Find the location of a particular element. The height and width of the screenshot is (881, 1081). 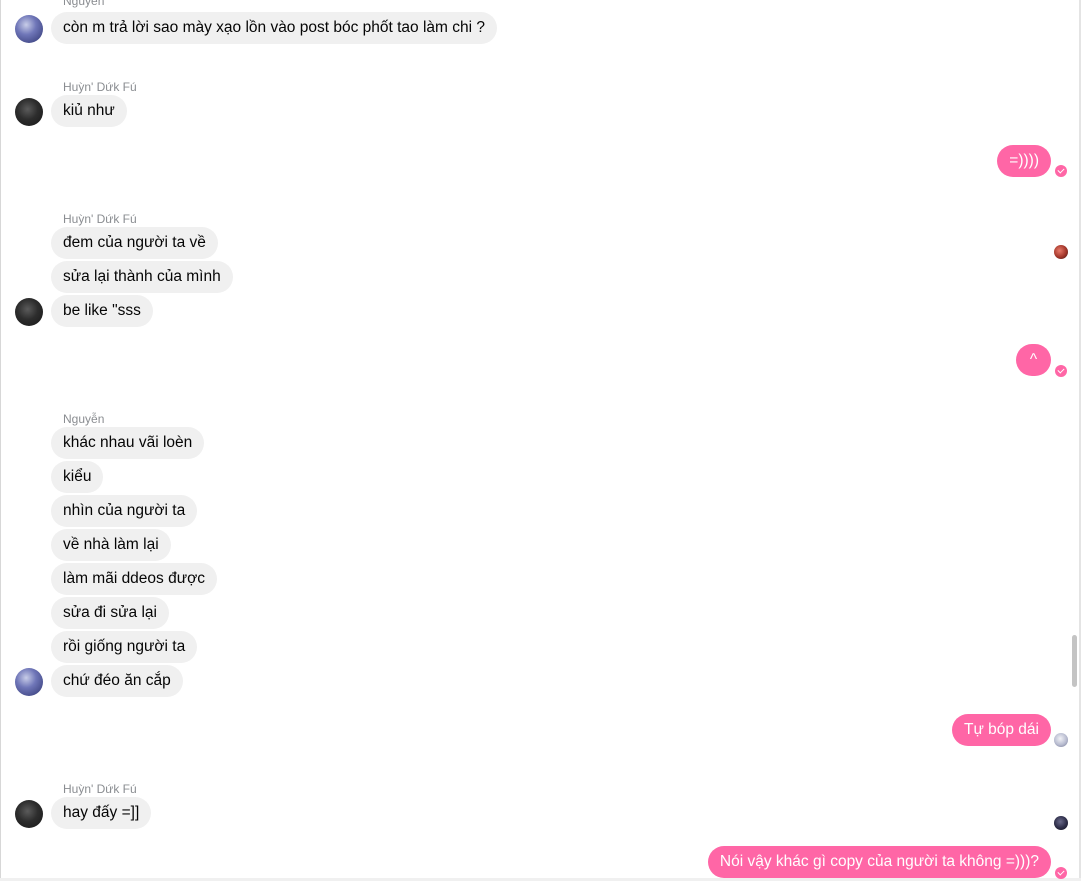

message-bubble-incoming: khác nhau vãi loèn is located at coordinates (128, 443).